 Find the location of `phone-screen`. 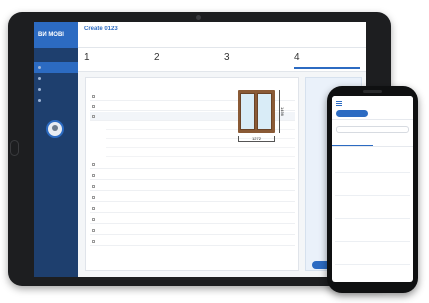

phone-screen is located at coordinates (372, 189).